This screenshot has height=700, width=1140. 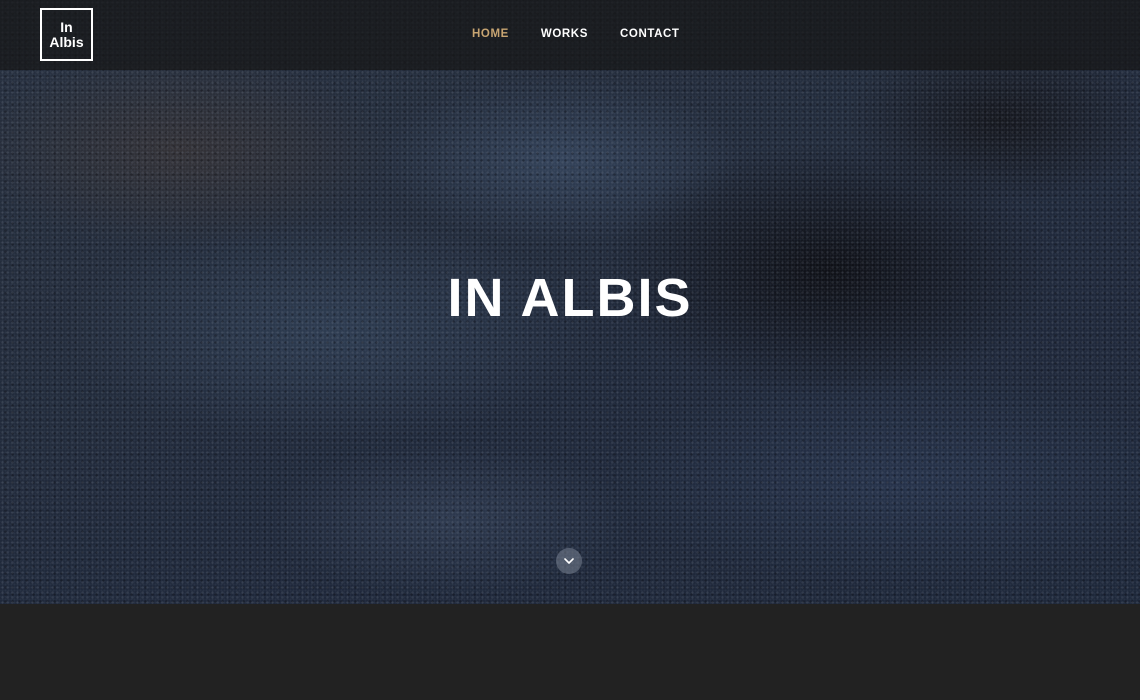 I want to click on scroll-down-button, so click(x=569, y=561).